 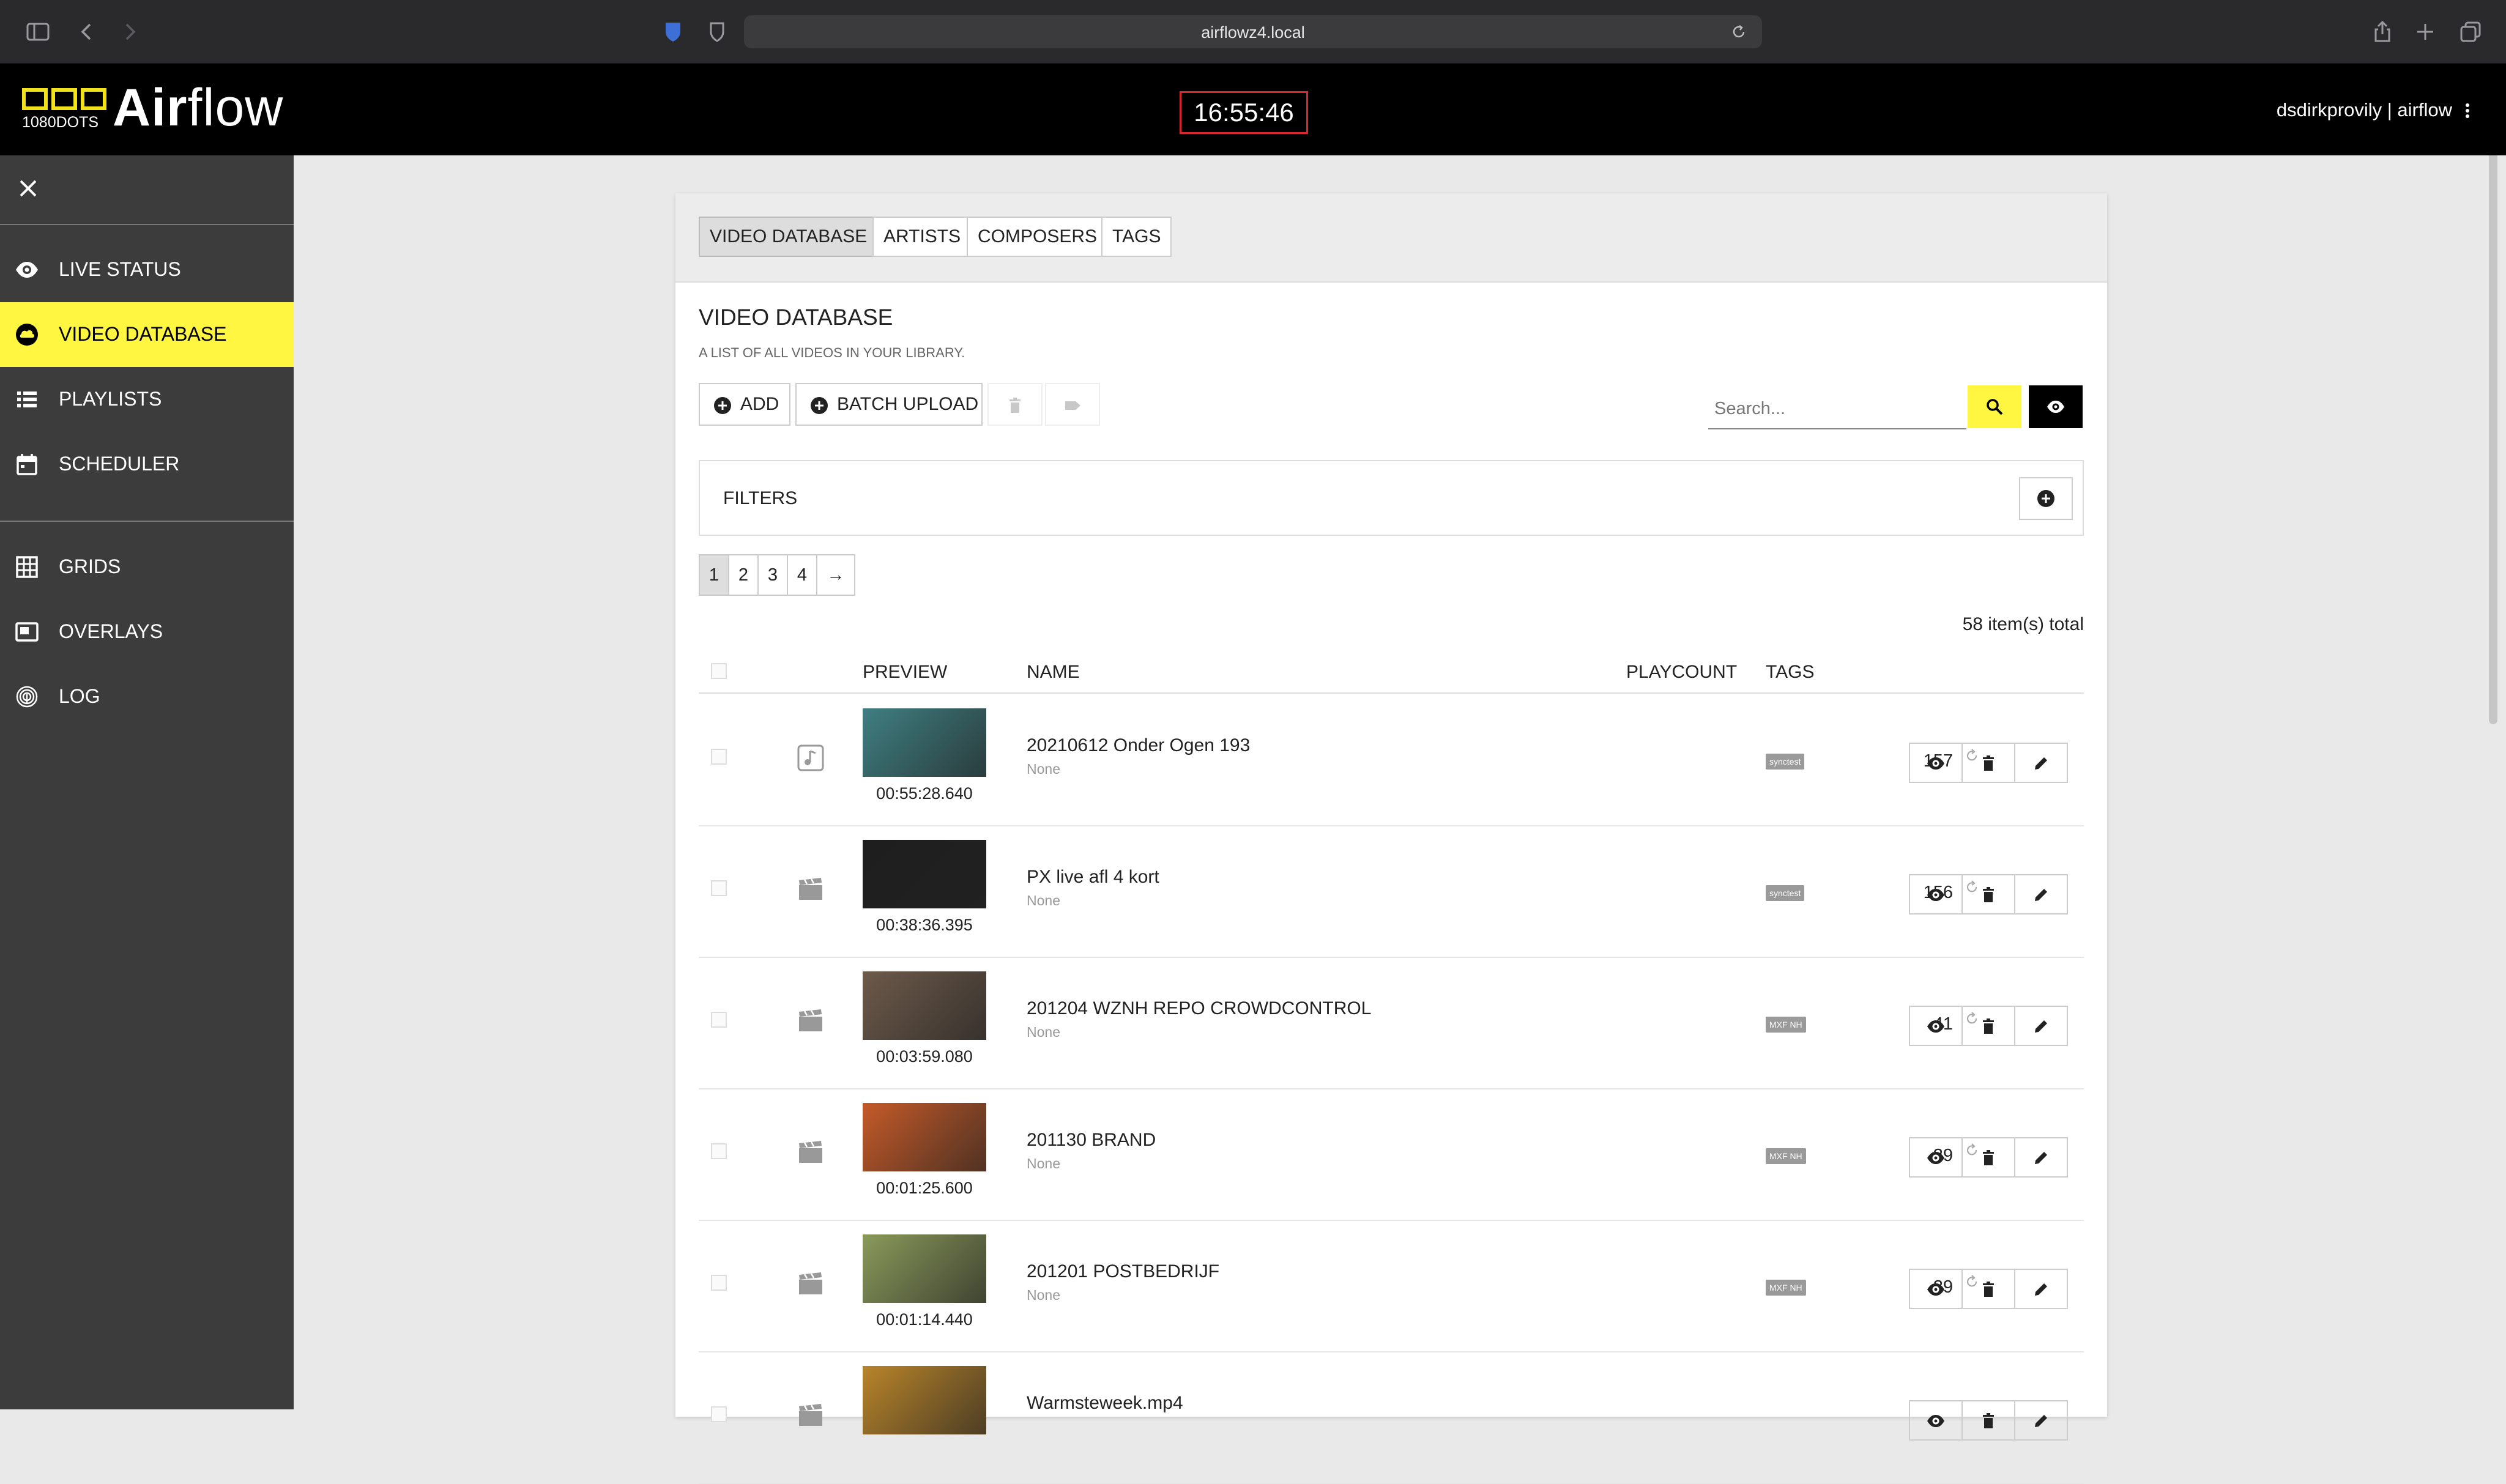 What do you see at coordinates (745, 404) in the screenshot?
I see `add-button: ADD` at bounding box center [745, 404].